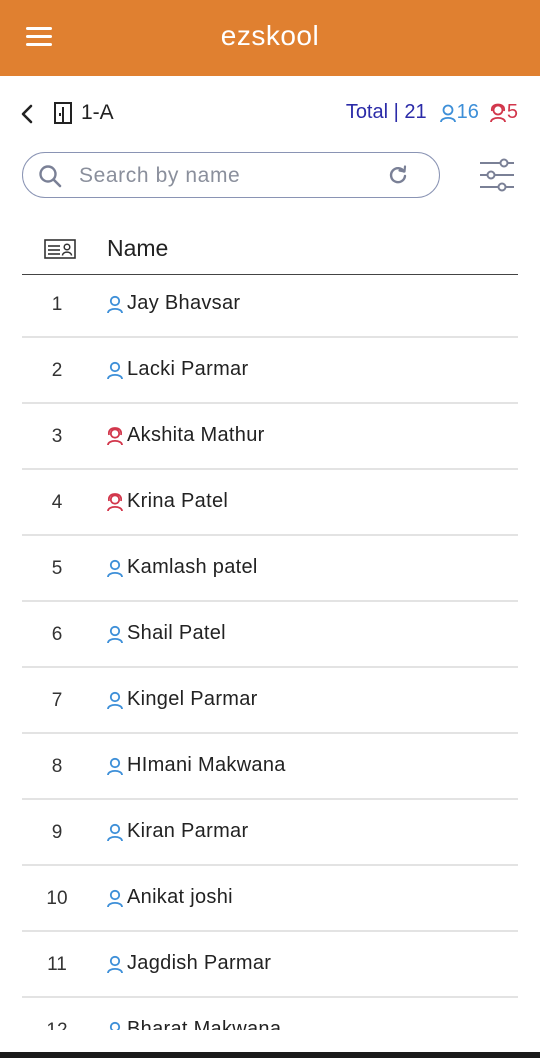 This screenshot has width=540, height=1058. What do you see at coordinates (204, 1024) in the screenshot?
I see `student-name: Bharat Makwana` at bounding box center [204, 1024].